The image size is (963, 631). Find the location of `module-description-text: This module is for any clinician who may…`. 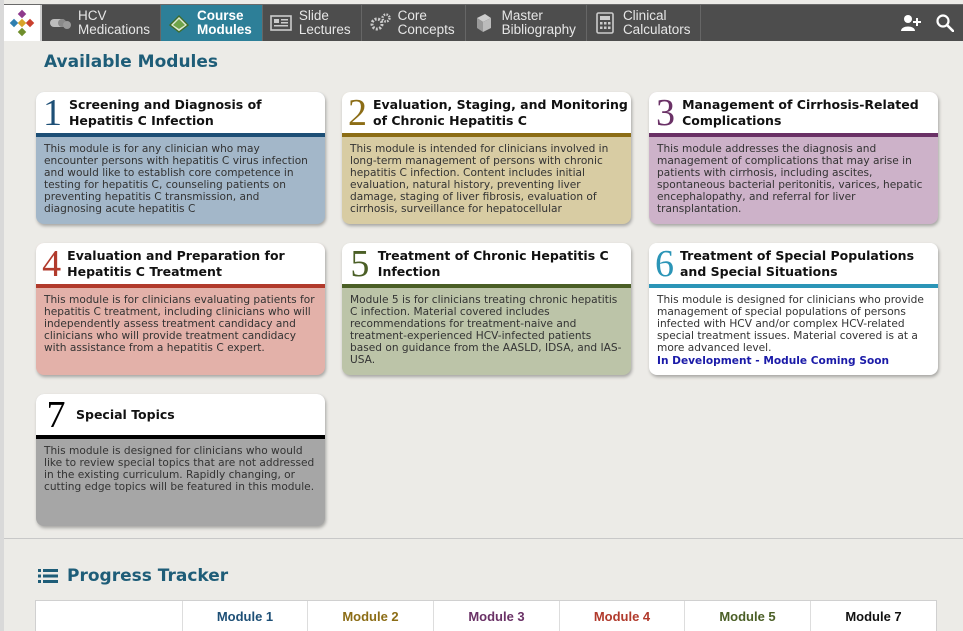

module-description-text: This module is for any clinician who may… is located at coordinates (176, 179).